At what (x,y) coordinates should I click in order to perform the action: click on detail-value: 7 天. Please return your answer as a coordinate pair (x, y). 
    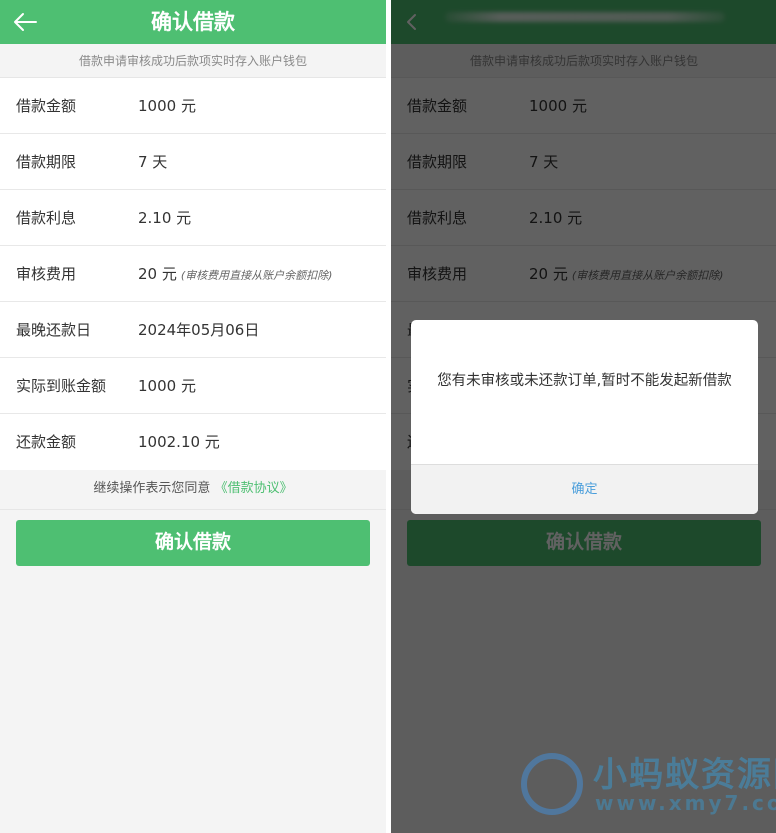
    Looking at the image, I should click on (153, 162).